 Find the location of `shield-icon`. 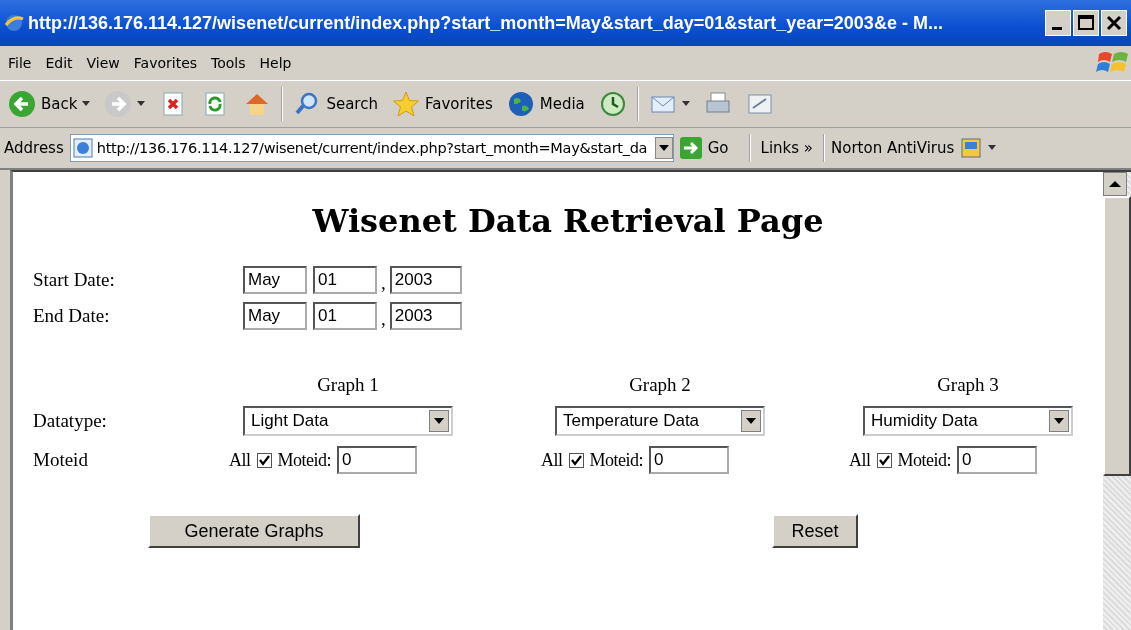

shield-icon is located at coordinates (971, 148).